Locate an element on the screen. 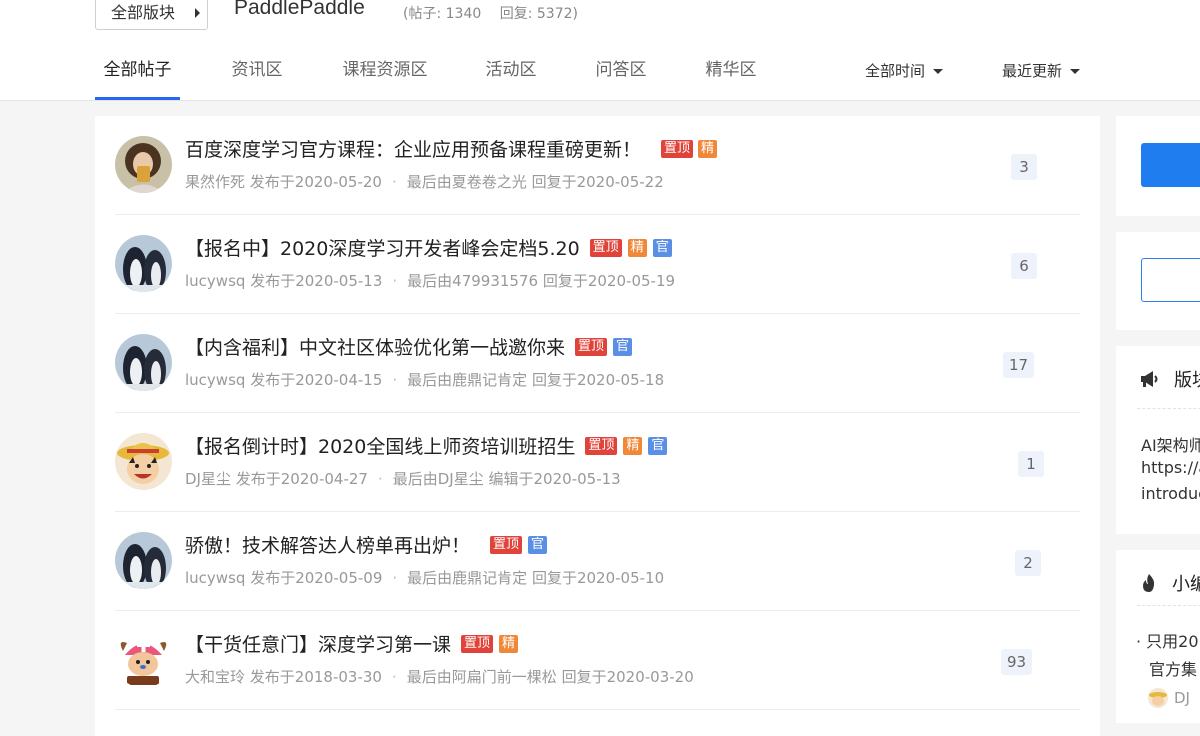 The width and height of the screenshot is (1200, 736). tab-all-posts: 全部帖子 is located at coordinates (137, 72).